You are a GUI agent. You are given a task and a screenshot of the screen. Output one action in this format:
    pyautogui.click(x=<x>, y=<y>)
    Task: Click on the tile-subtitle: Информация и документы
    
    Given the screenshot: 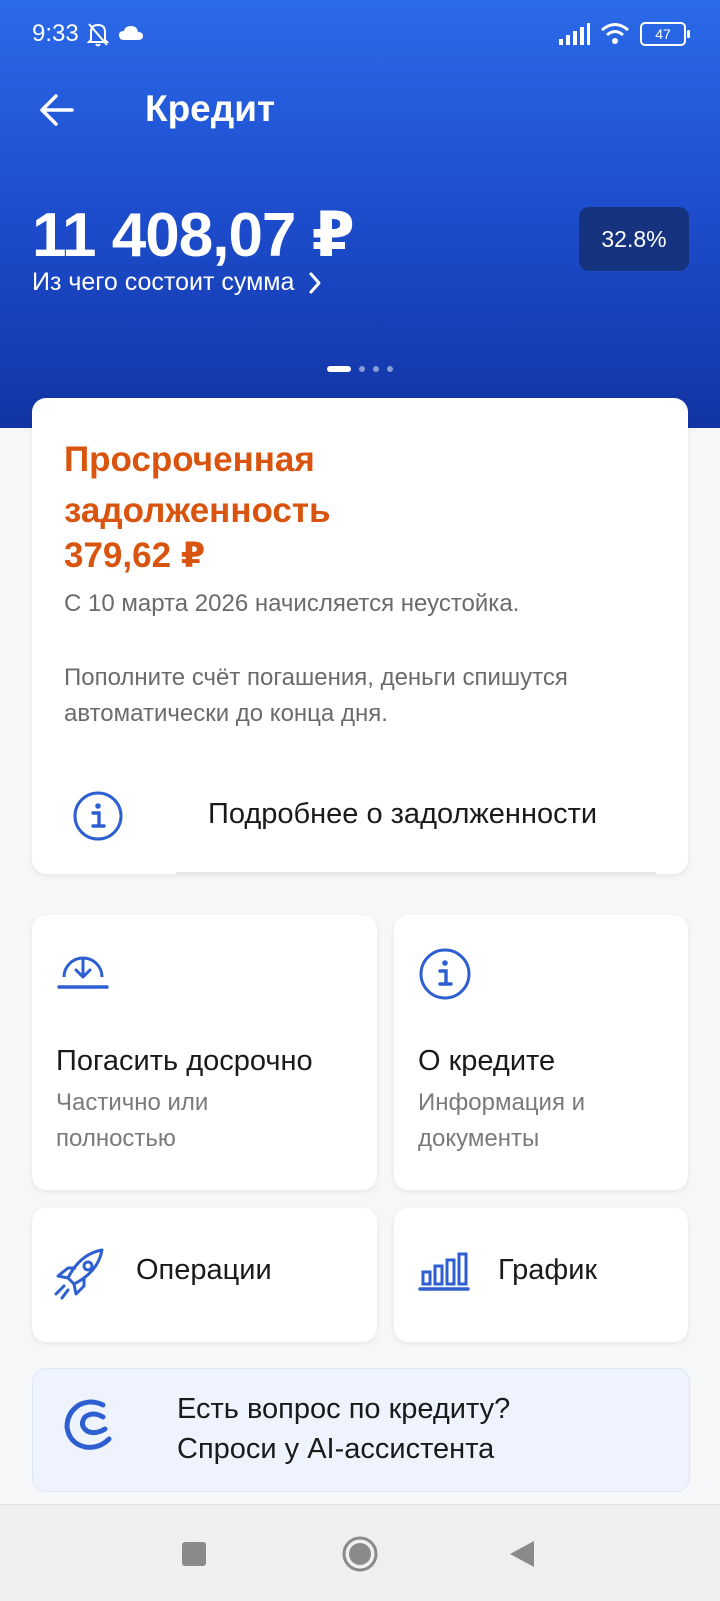 What is the action you would take?
    pyautogui.click(x=502, y=1120)
    